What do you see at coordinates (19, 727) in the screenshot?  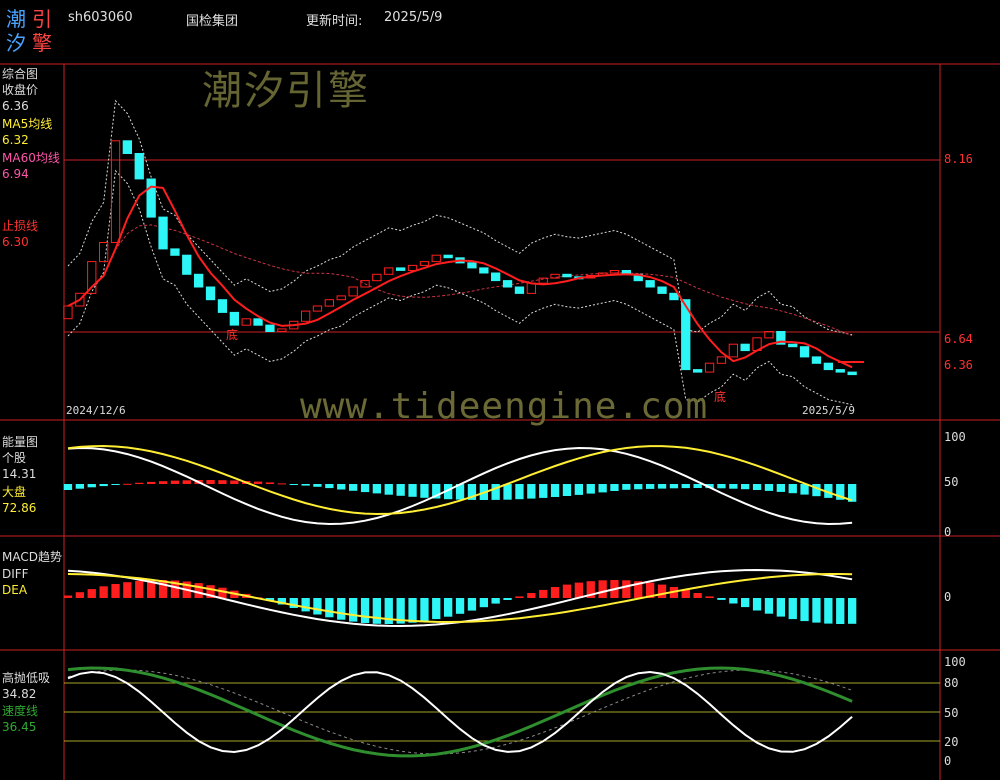 I see `speed-value: 36.45` at bounding box center [19, 727].